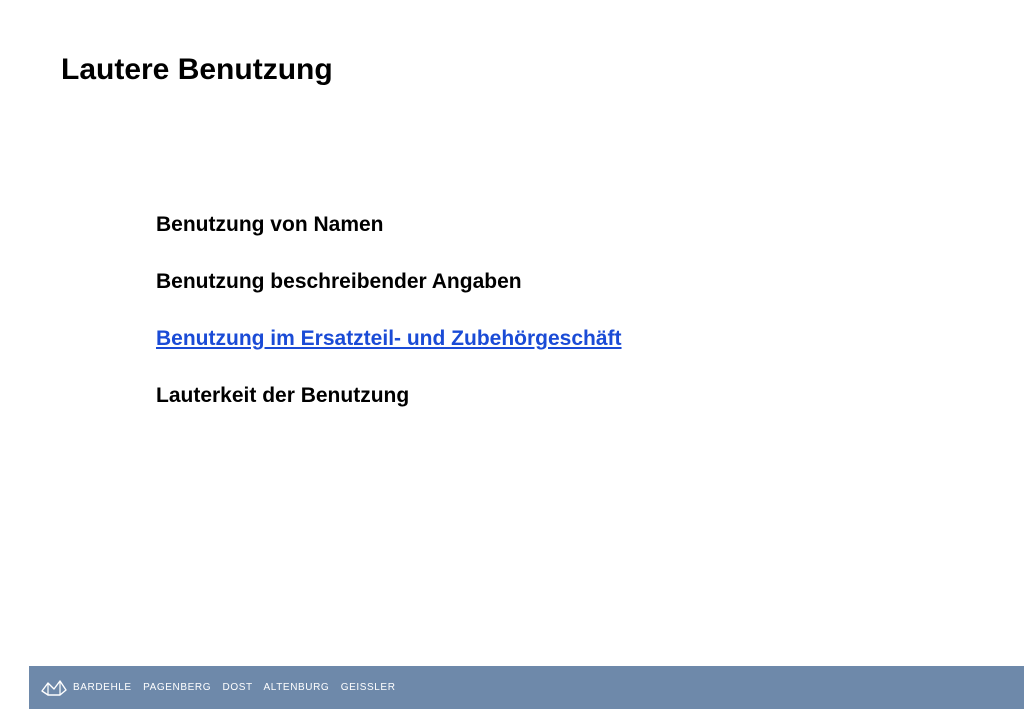 This screenshot has height=709, width=1024. What do you see at coordinates (270, 224) in the screenshot?
I see `topic-label: Benutzung von Namen` at bounding box center [270, 224].